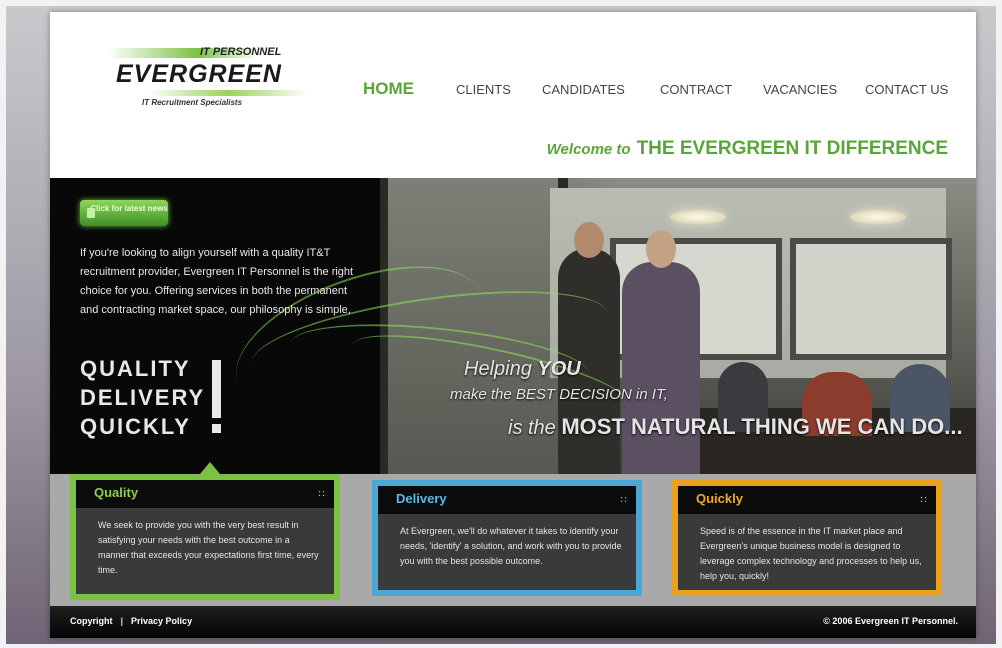  Describe the element at coordinates (589, 240) in the screenshot. I see `photo-person-head` at that location.